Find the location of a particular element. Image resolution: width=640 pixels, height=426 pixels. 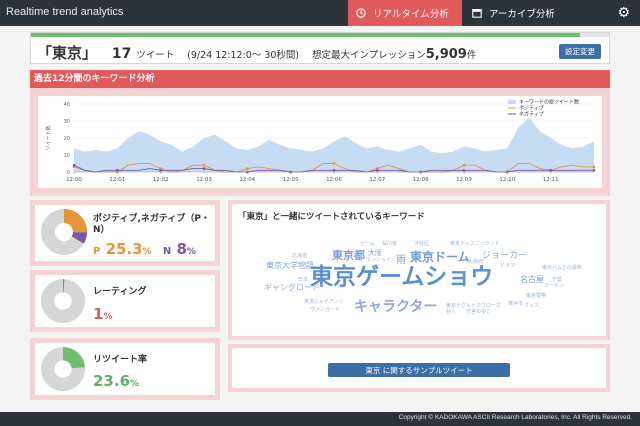

retweet-value: 23.6 is located at coordinates (112, 381).